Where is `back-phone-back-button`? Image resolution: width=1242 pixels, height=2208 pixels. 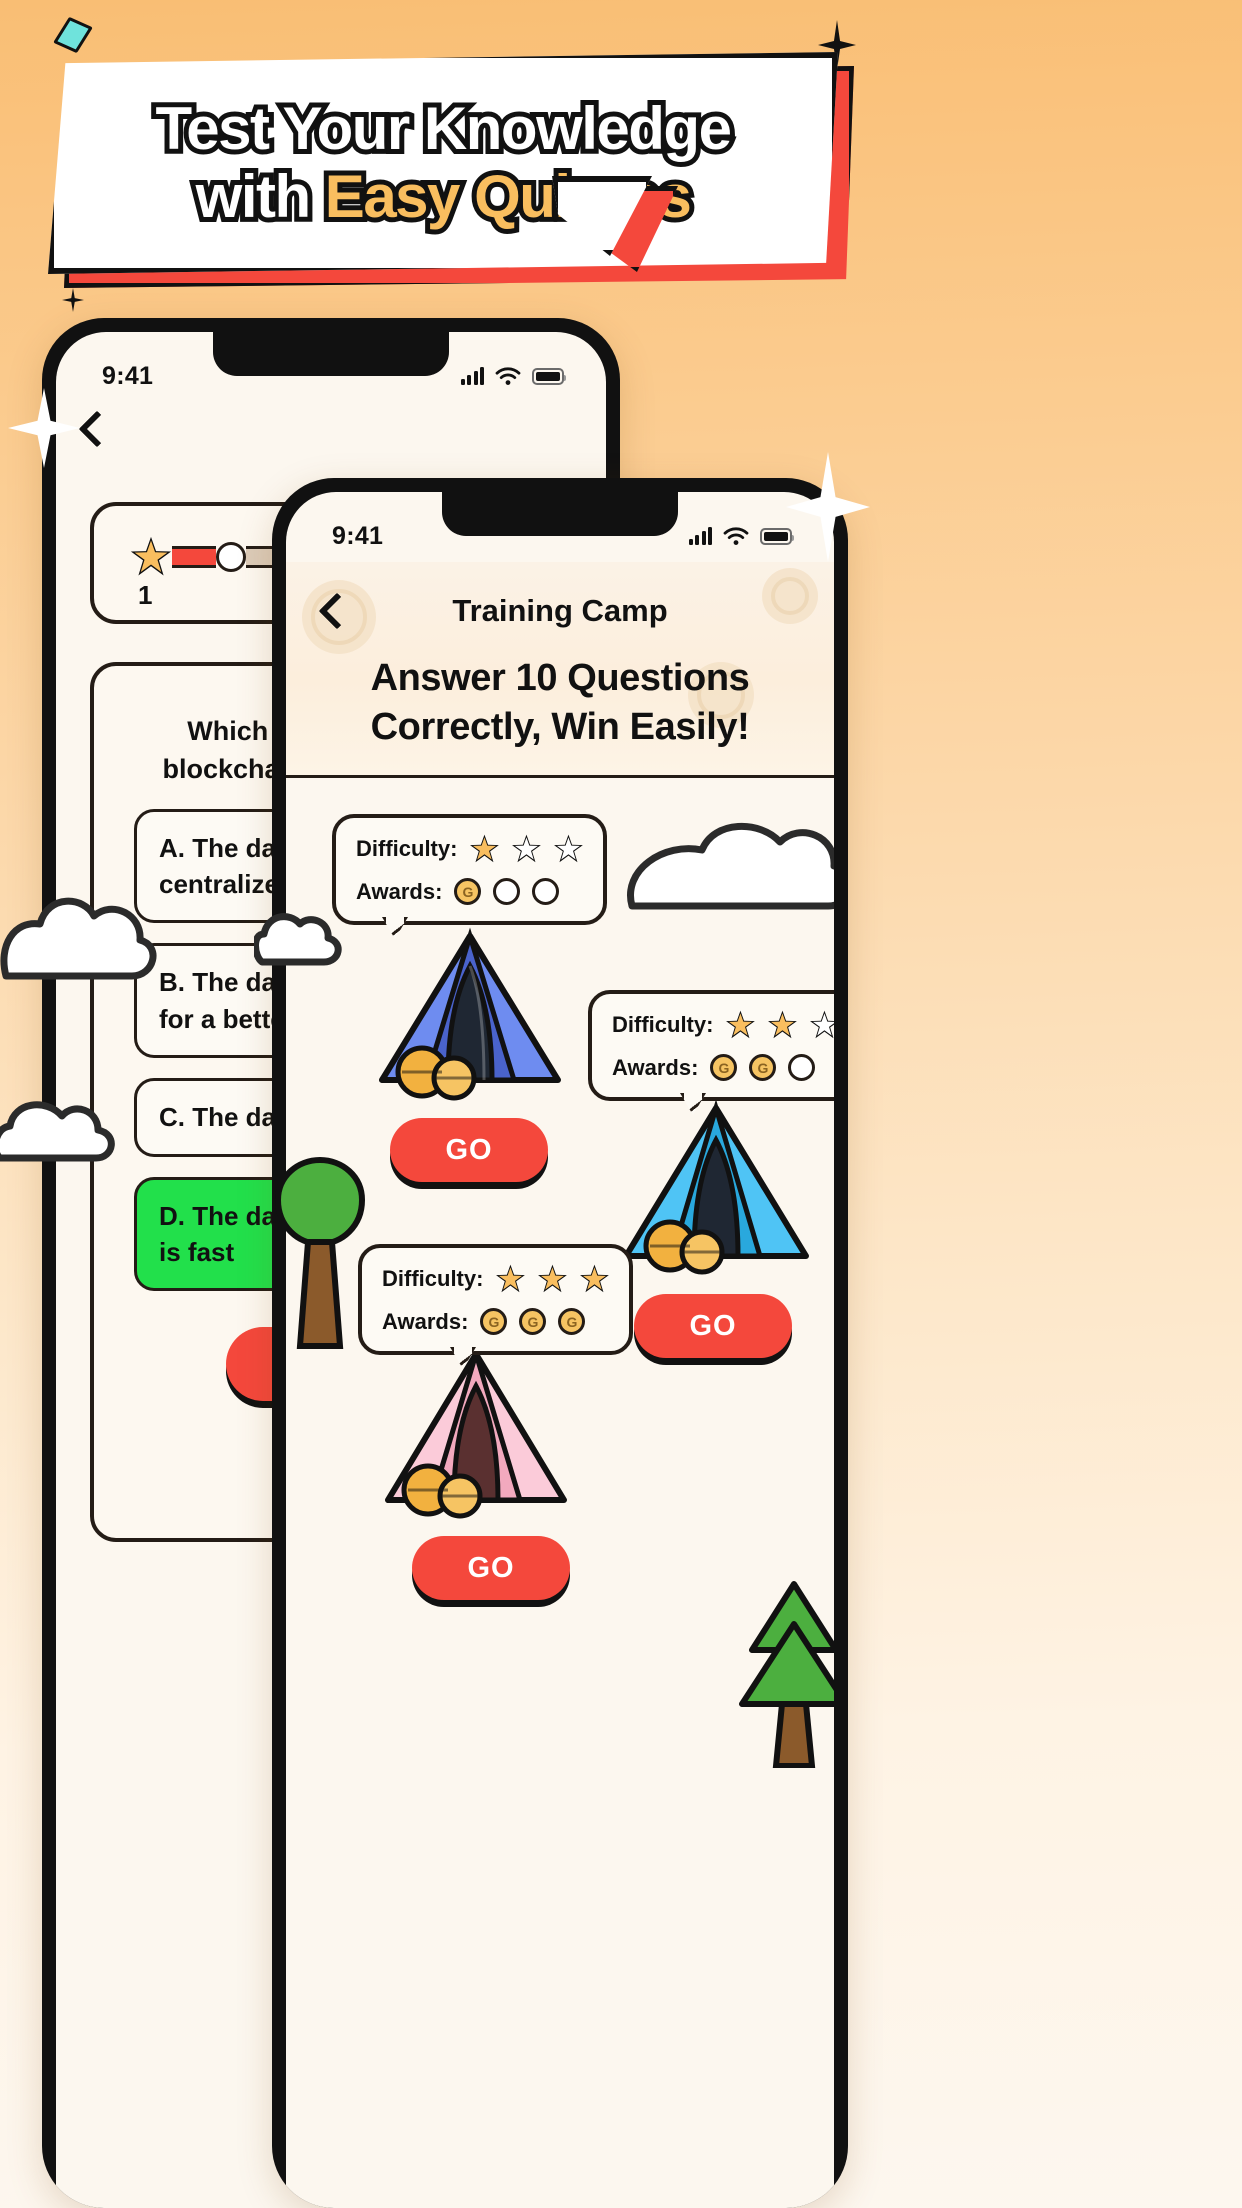 back-phone-back-button is located at coordinates (97, 429).